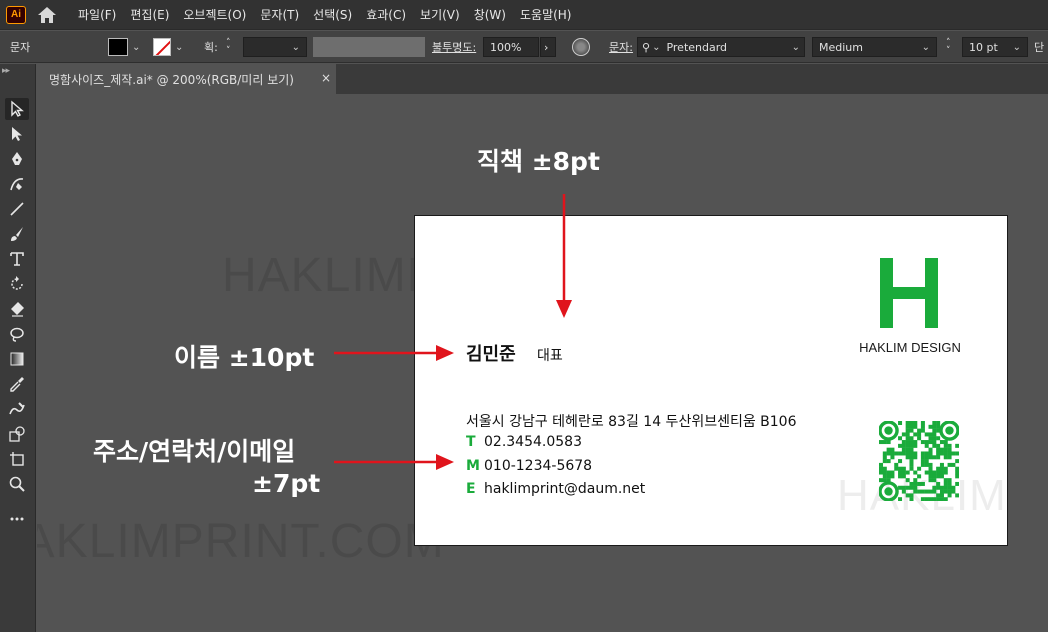 The width and height of the screenshot is (1048, 632). What do you see at coordinates (20, 47) in the screenshot?
I see `context-label: 문자` at bounding box center [20, 47].